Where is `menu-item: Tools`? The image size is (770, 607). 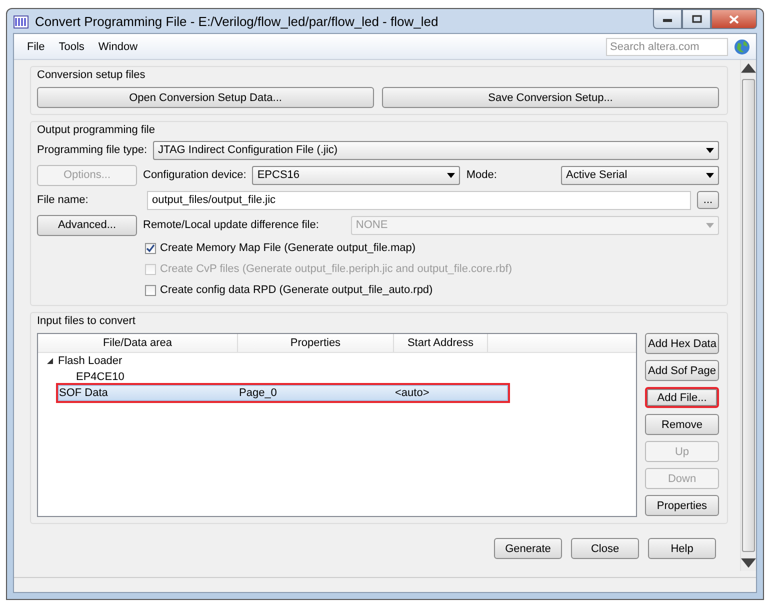
menu-item: Tools is located at coordinates (72, 46).